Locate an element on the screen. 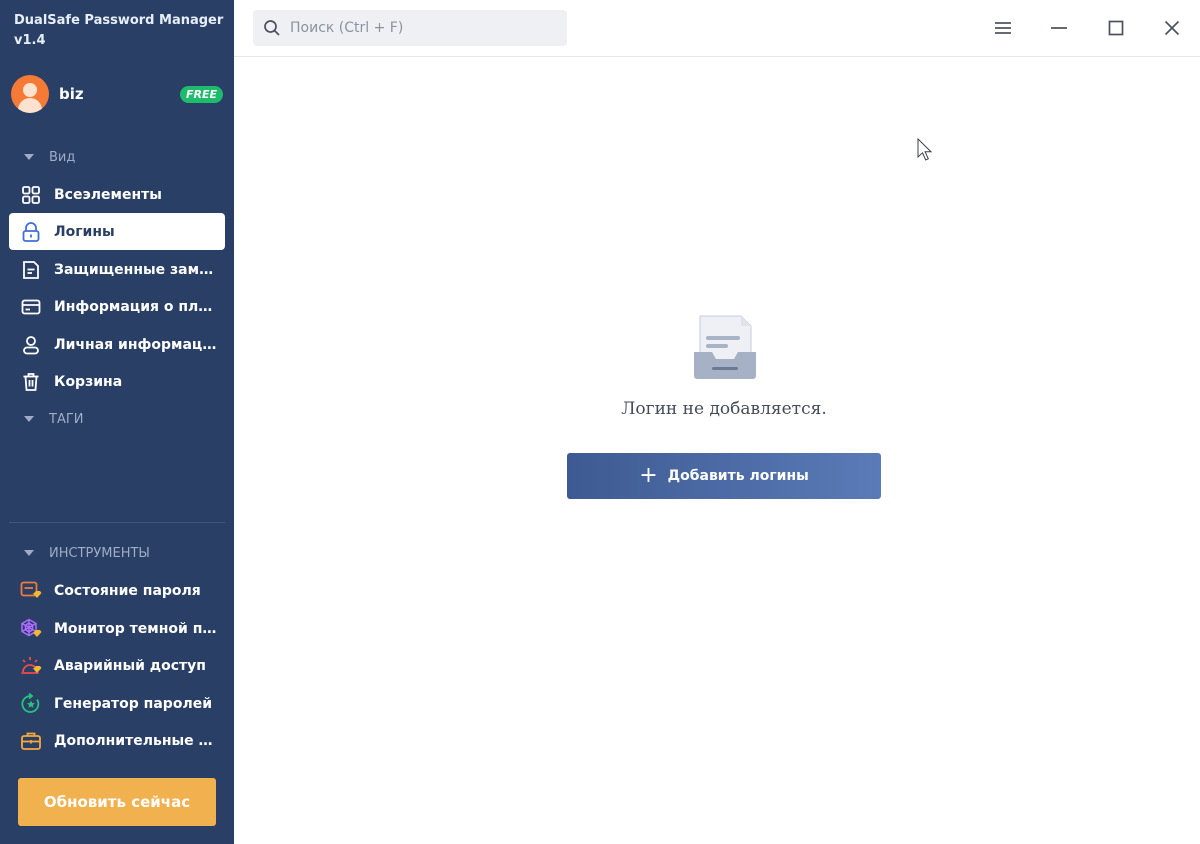 Image resolution: width=1200 pixels, height=844 pixels. sidebar-item-label: Корзина is located at coordinates (88, 381).